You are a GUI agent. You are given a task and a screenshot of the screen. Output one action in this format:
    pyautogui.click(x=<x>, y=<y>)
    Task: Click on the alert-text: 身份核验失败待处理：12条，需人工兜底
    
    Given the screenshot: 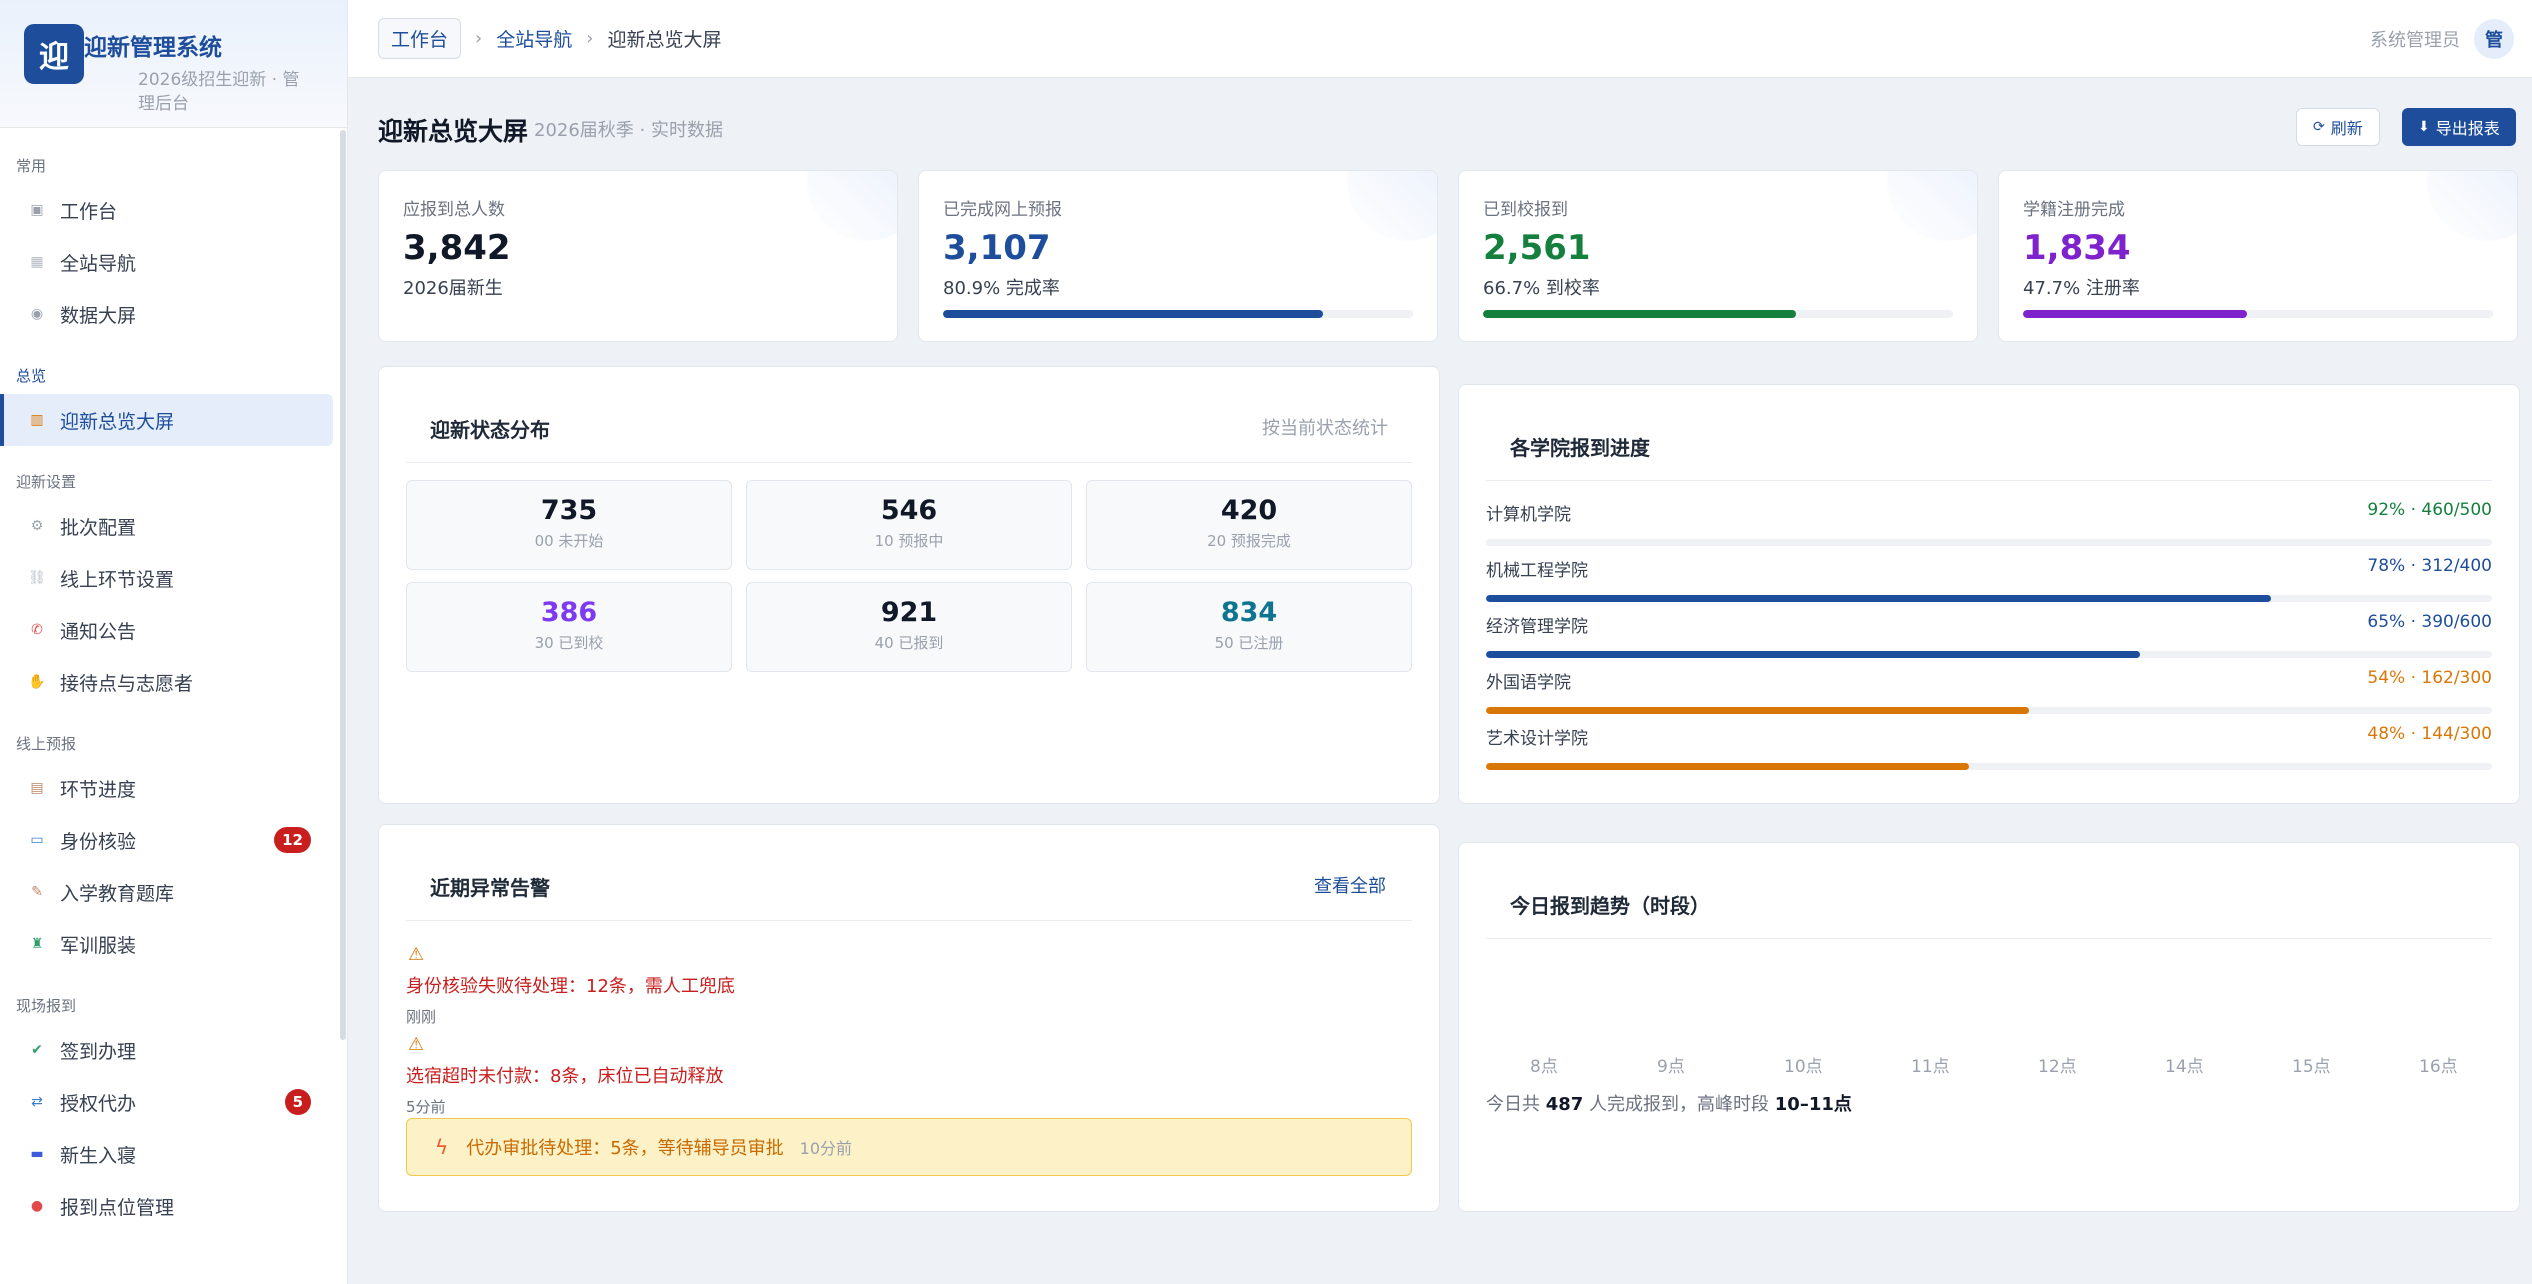 What is the action you would take?
    pyautogui.click(x=570, y=985)
    